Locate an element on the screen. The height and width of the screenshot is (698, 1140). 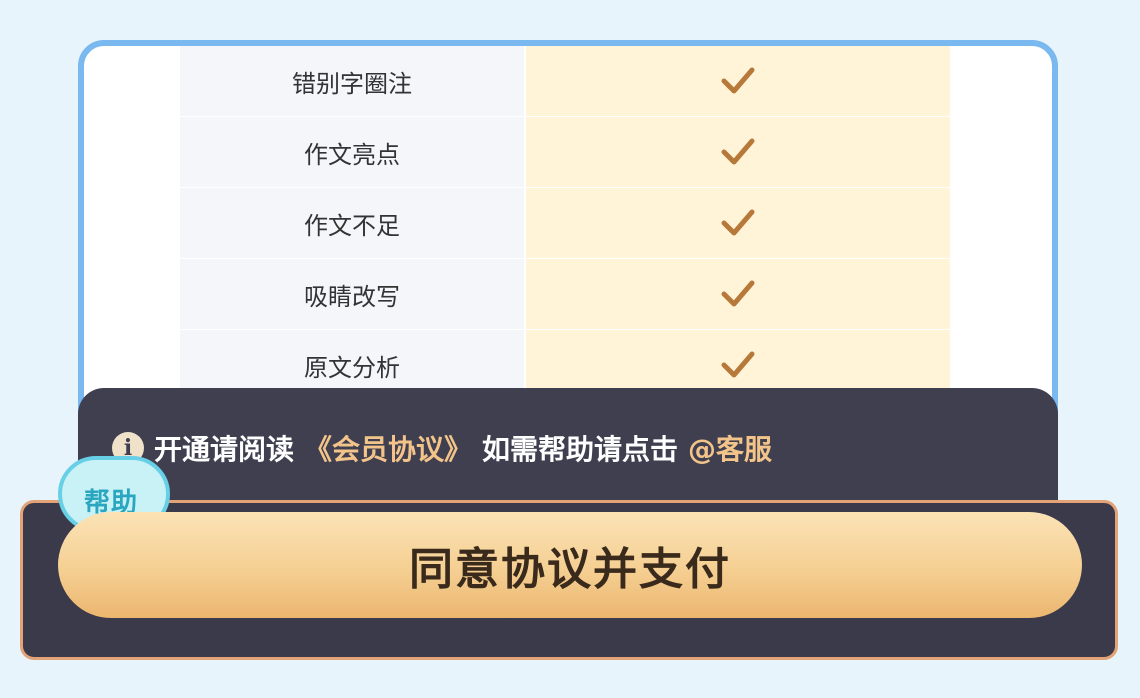
agreement-notice: i 开通请阅读 《会员协议》 如需帮助请点击 @客服 is located at coordinates (442, 448).